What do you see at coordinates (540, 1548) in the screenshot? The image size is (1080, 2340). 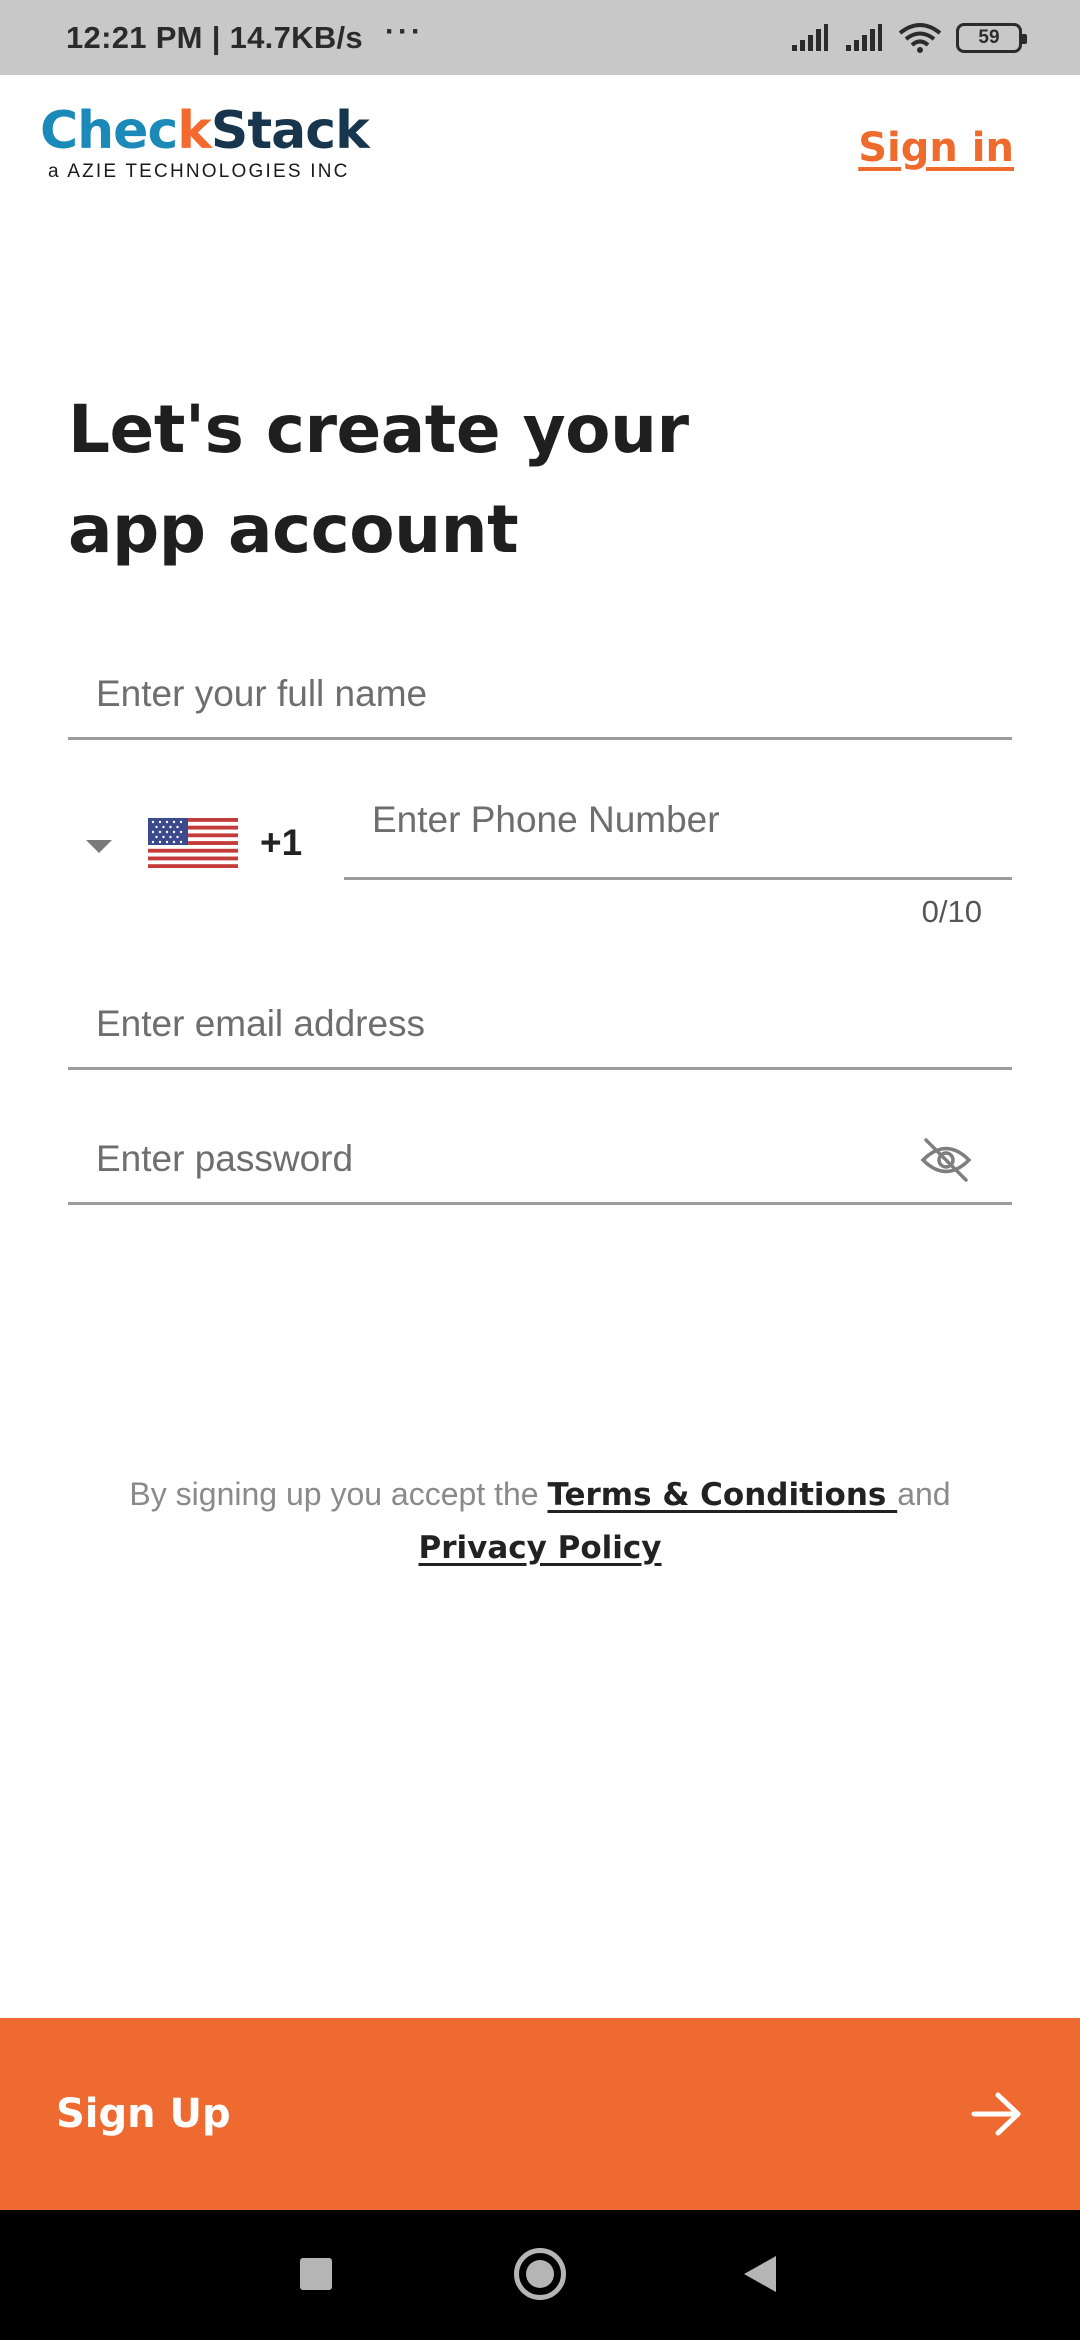 I see `privacy-policy-link: Privacy Policy` at bounding box center [540, 1548].